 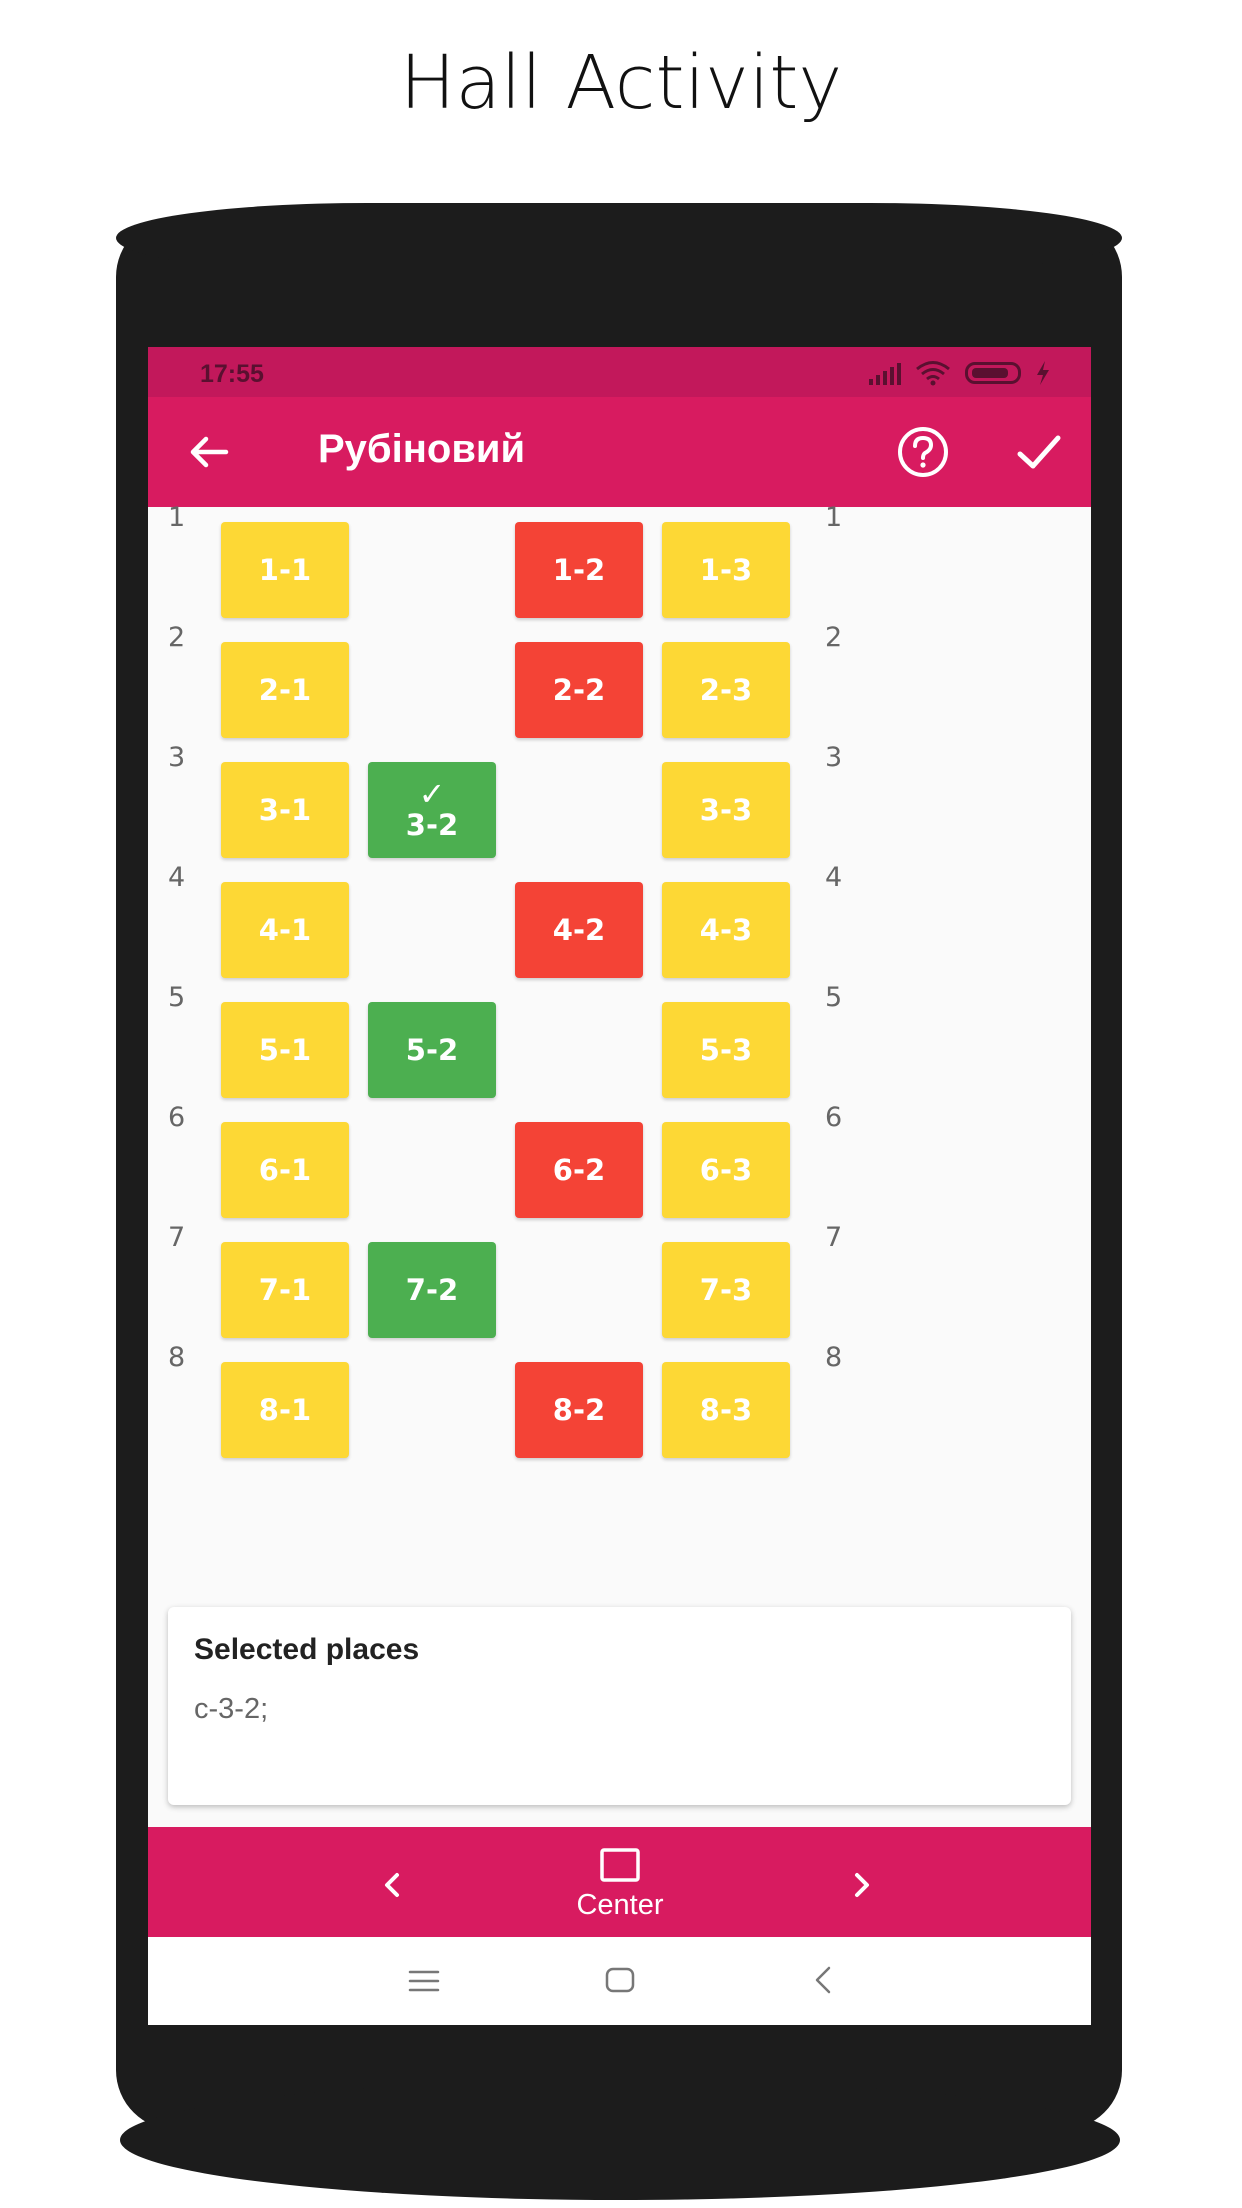 I want to click on seat-2-3: 2-3, so click(x=726, y=690).